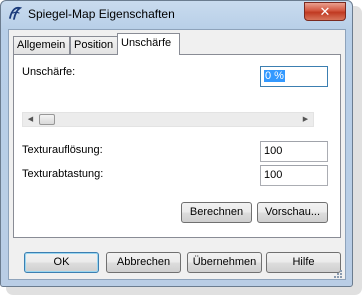  What do you see at coordinates (303, 262) in the screenshot?
I see `help-button: Hilfe` at bounding box center [303, 262].